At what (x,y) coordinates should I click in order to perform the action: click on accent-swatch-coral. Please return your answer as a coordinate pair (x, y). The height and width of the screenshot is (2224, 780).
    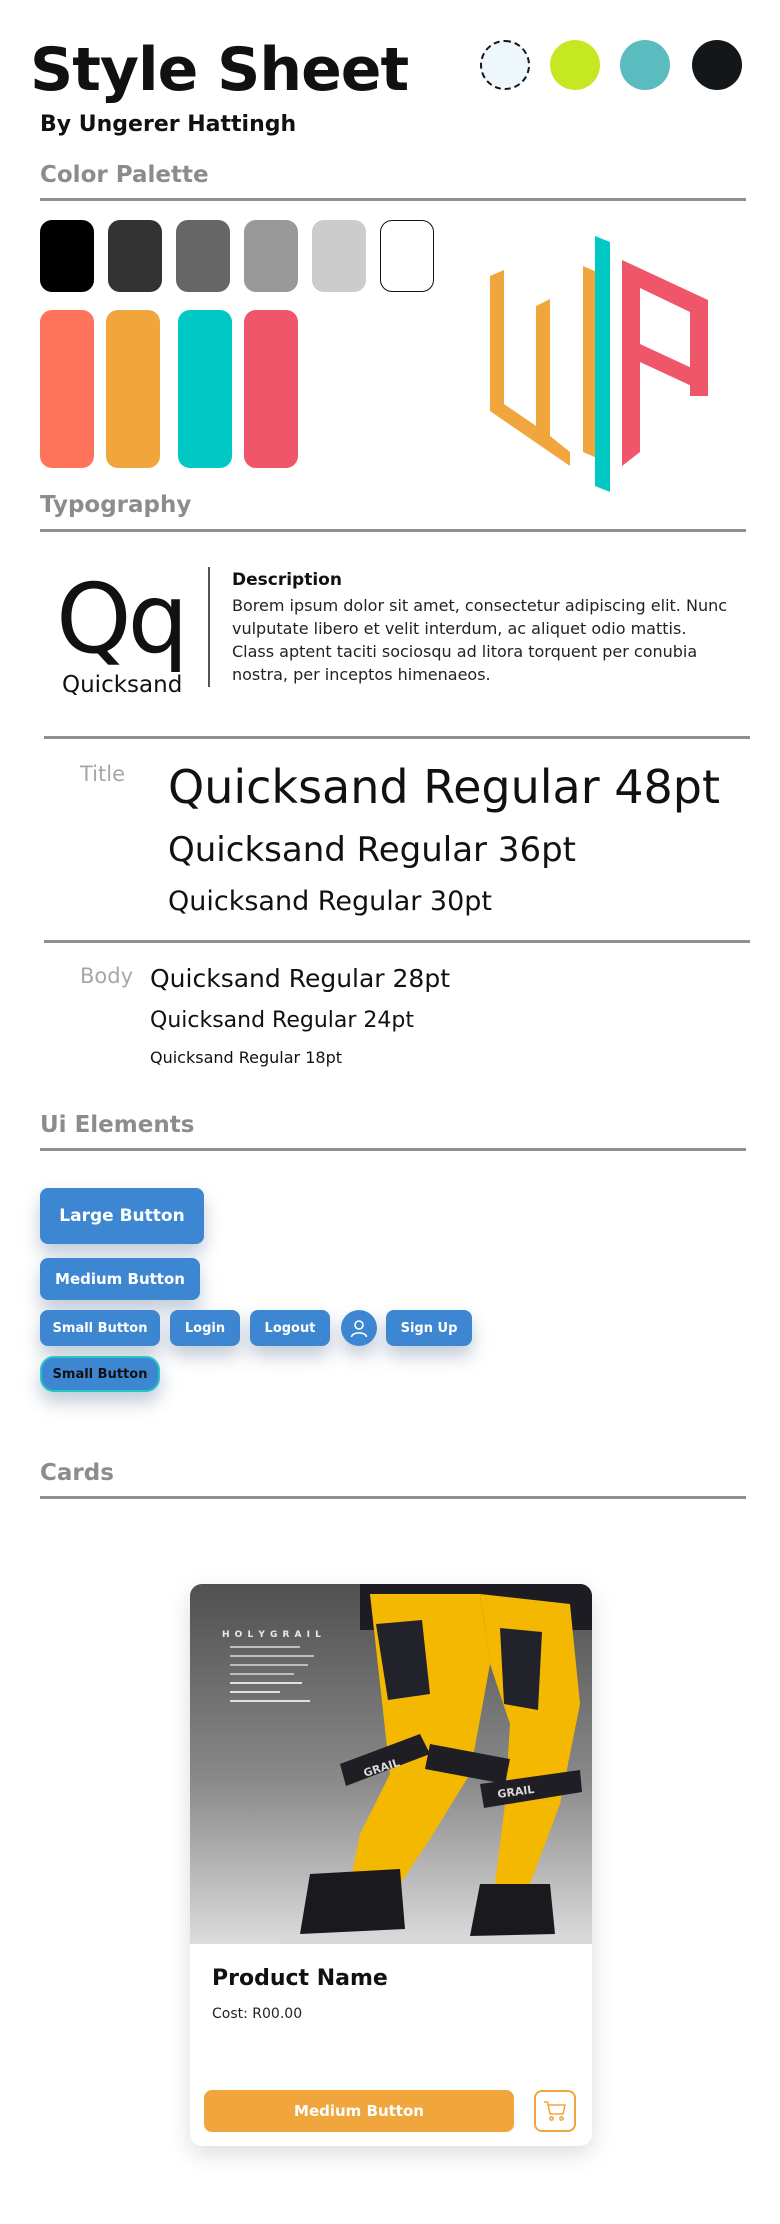
    Looking at the image, I should click on (67, 389).